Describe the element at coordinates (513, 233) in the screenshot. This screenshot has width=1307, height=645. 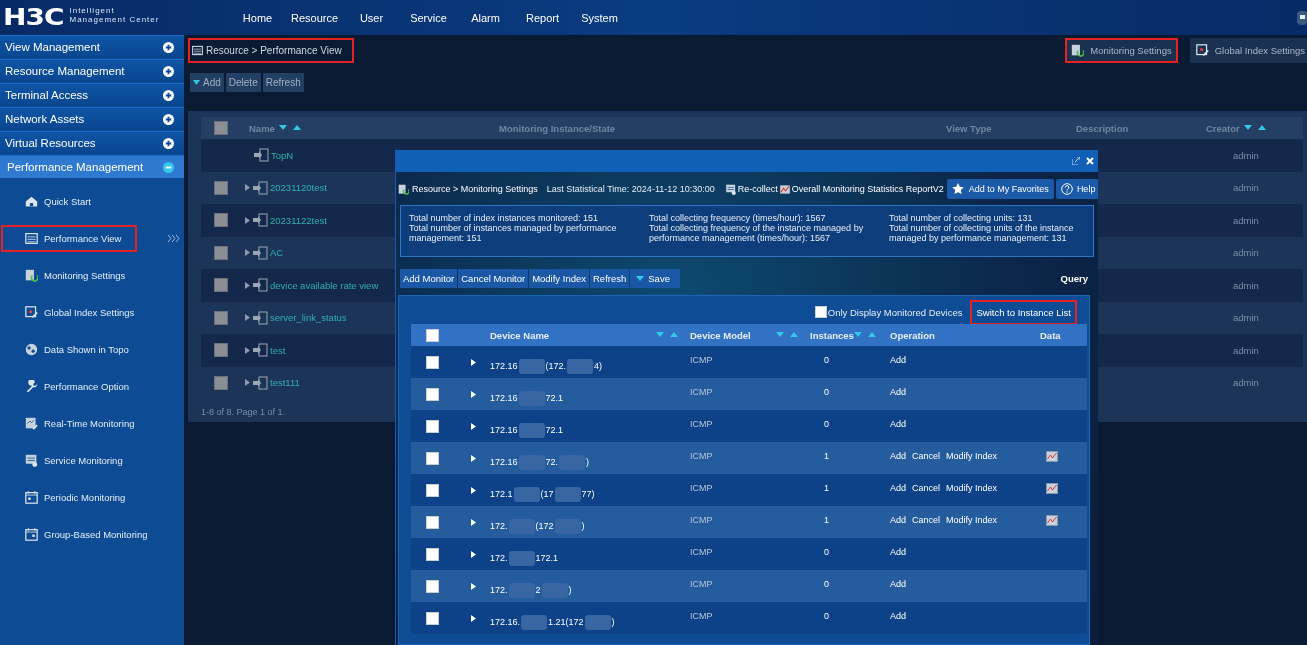
I see `statistic-text: Total number of instances managed by performance management: 151` at that location.